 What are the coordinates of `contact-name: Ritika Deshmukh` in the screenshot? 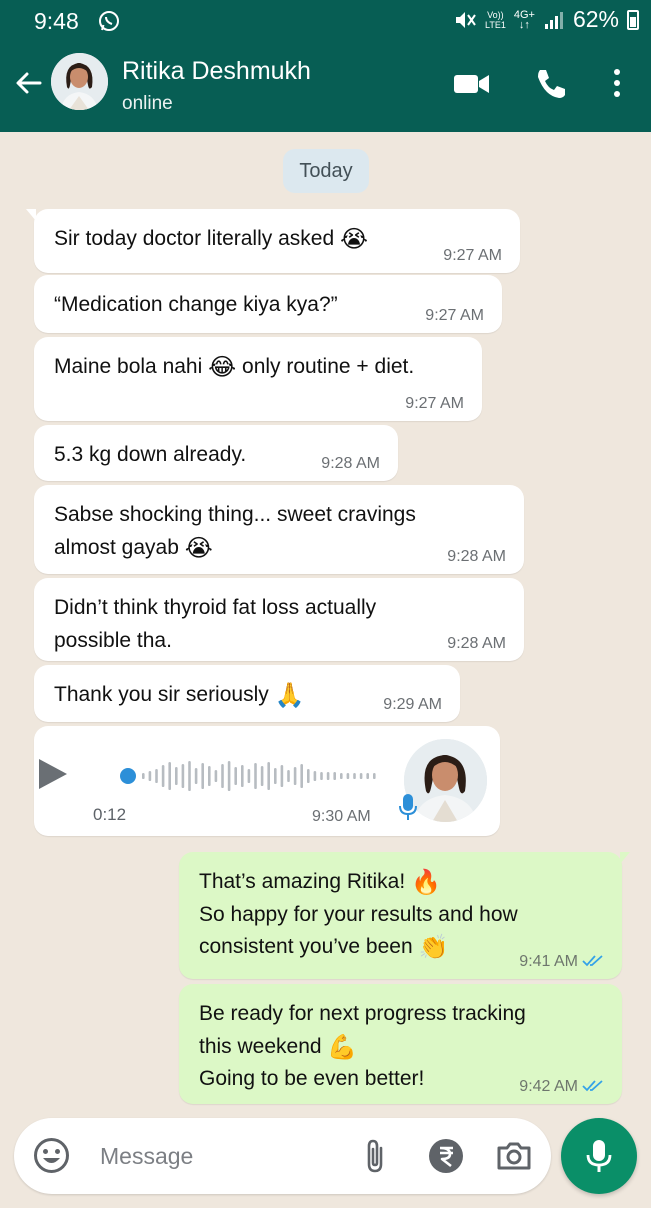 It's located at (216, 71).